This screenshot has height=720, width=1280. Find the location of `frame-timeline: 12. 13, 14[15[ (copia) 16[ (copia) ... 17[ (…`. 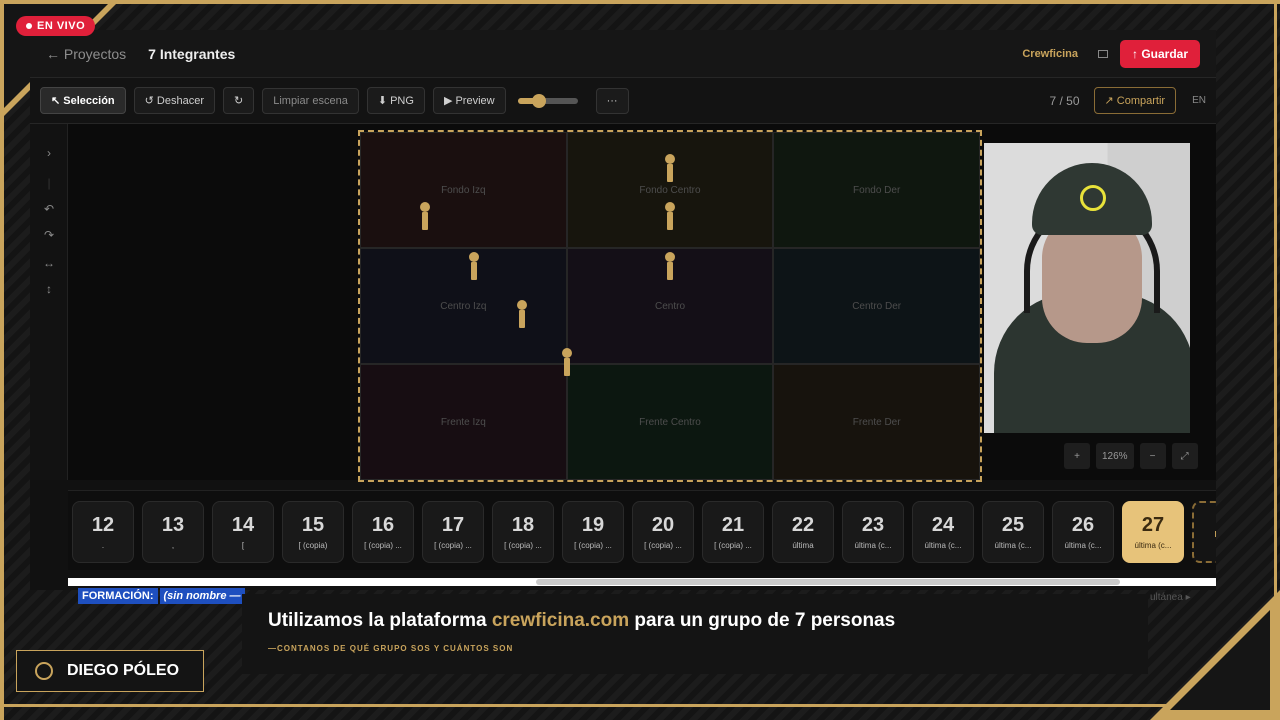

frame-timeline: 12. 13, 14[15[ (copia) 16[ (copia) ... 17[ (… is located at coordinates (642, 530).